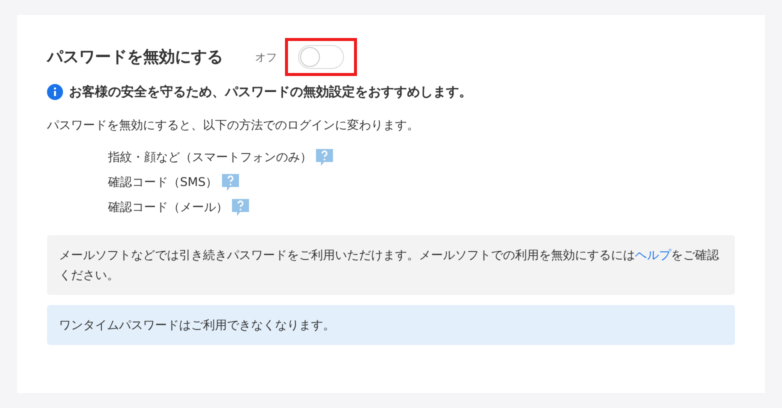 This screenshot has height=408, width=782. What do you see at coordinates (233, 125) in the screenshot?
I see `description-text: パスワードを無効にすると、以下の方法でのログインに変わります。` at bounding box center [233, 125].